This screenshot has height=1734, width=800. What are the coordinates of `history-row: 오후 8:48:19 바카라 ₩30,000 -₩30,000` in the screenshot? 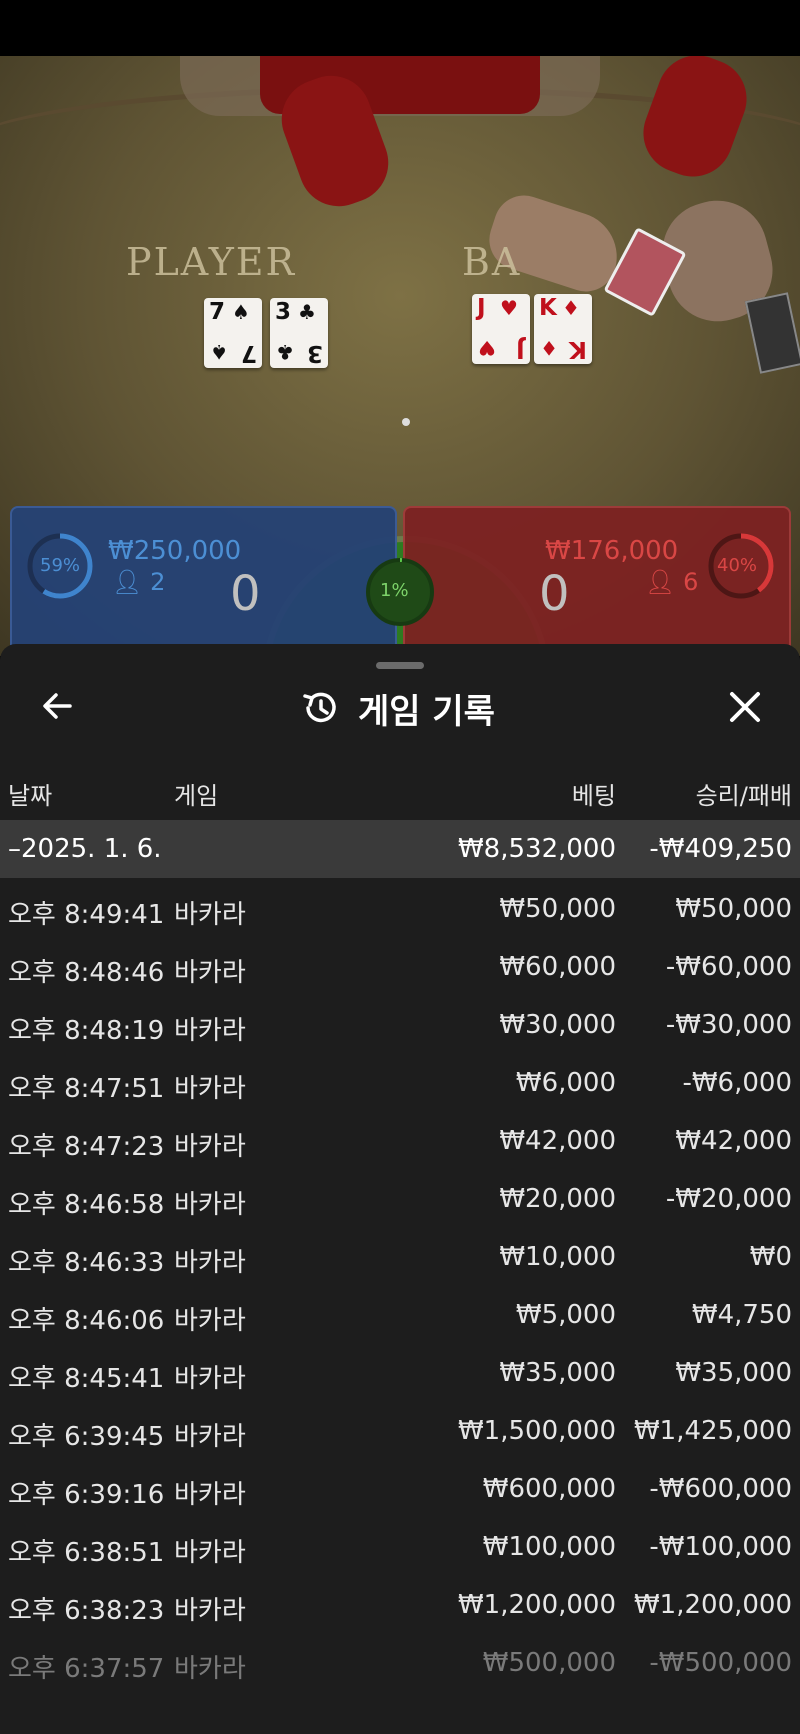 It's located at (400, 1023).